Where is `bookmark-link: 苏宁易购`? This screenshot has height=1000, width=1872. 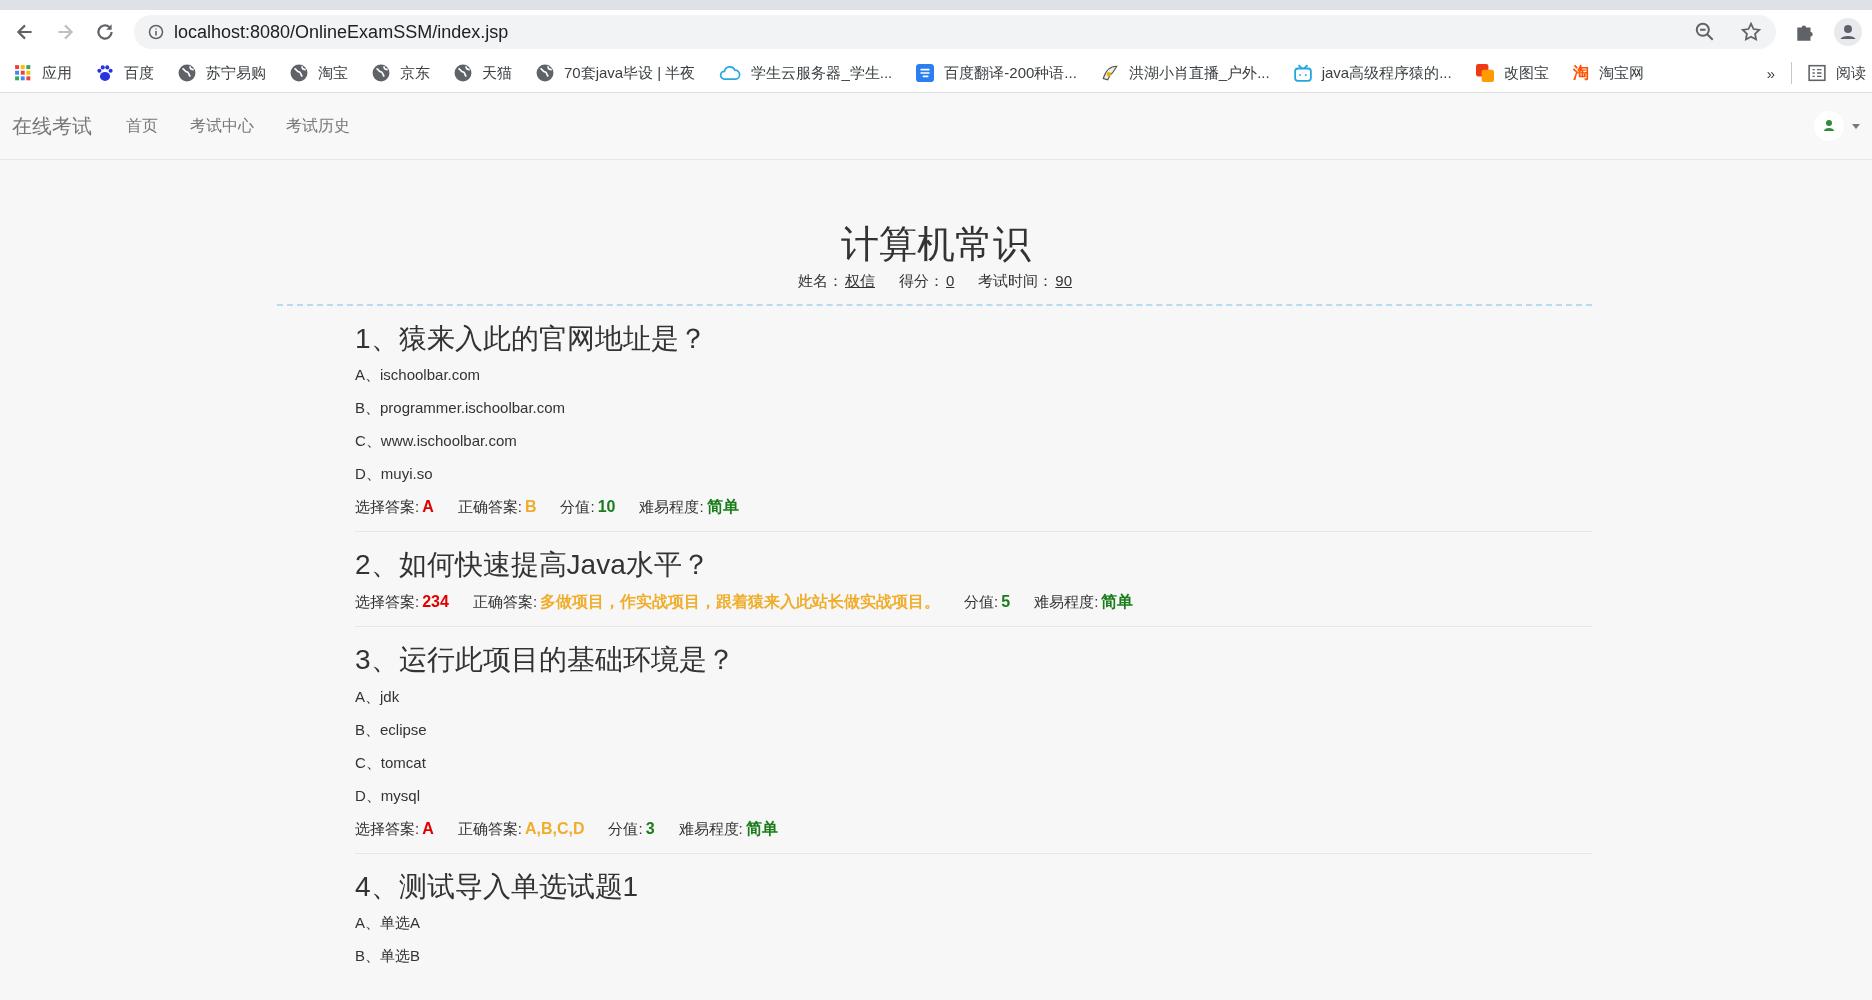
bookmark-link: 苏宁易购 is located at coordinates (222, 73).